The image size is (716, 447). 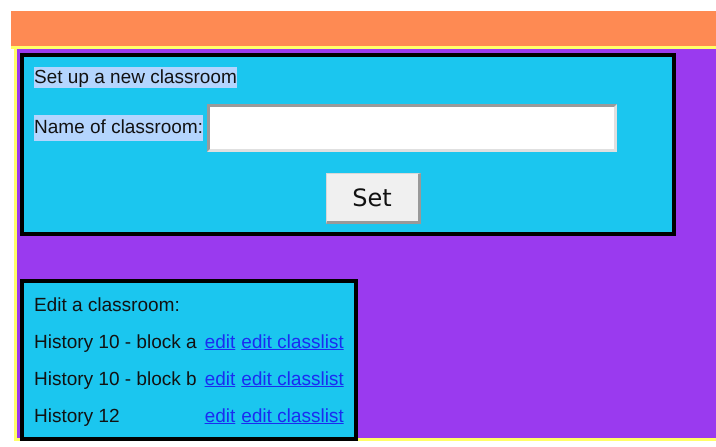 I want to click on section-title: Edit a classroom:, so click(x=107, y=306).